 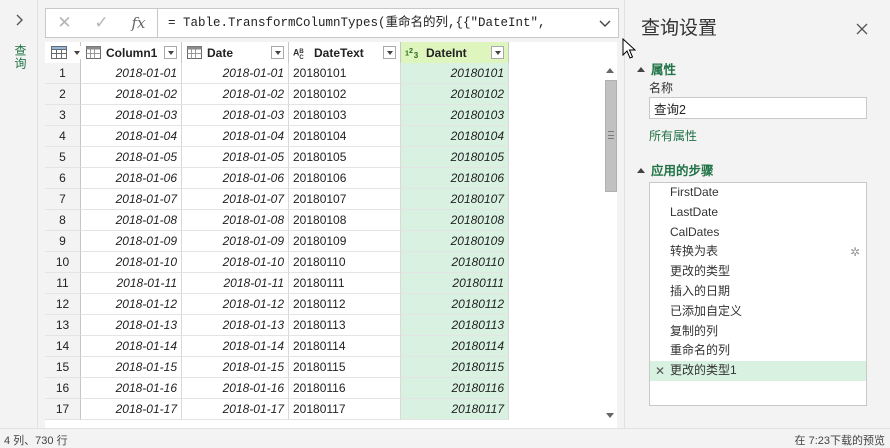 I want to click on applied-step-item: 重命名的列, so click(x=758, y=351).